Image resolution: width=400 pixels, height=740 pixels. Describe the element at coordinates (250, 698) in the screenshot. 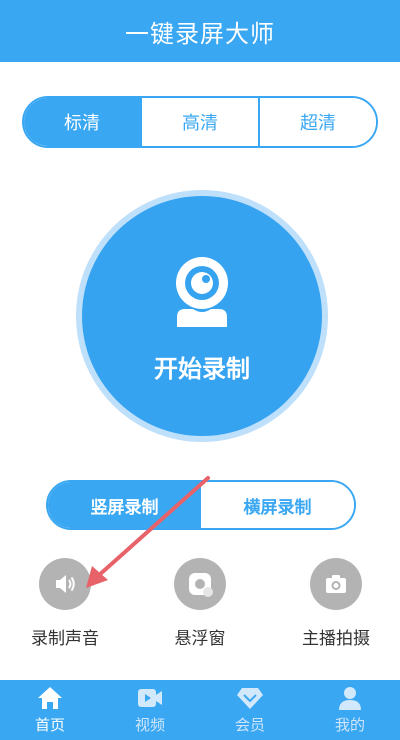

I see `diamond-icon` at that location.